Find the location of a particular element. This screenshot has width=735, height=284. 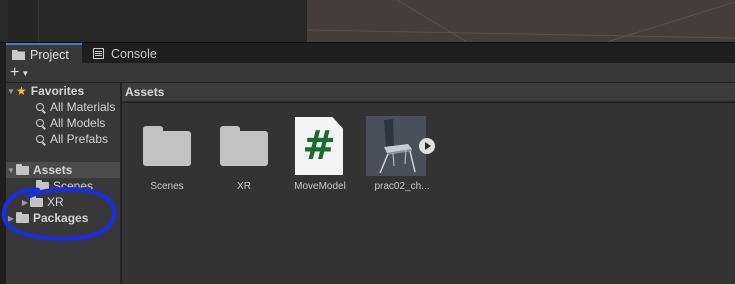

tree-item-all-prefabs: All Prefabs is located at coordinates (72, 139).